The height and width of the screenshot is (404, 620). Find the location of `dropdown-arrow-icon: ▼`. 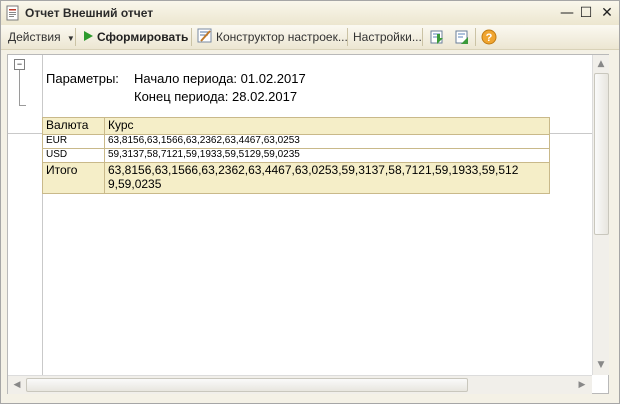

dropdown-arrow-icon: ▼ is located at coordinates (70, 38).